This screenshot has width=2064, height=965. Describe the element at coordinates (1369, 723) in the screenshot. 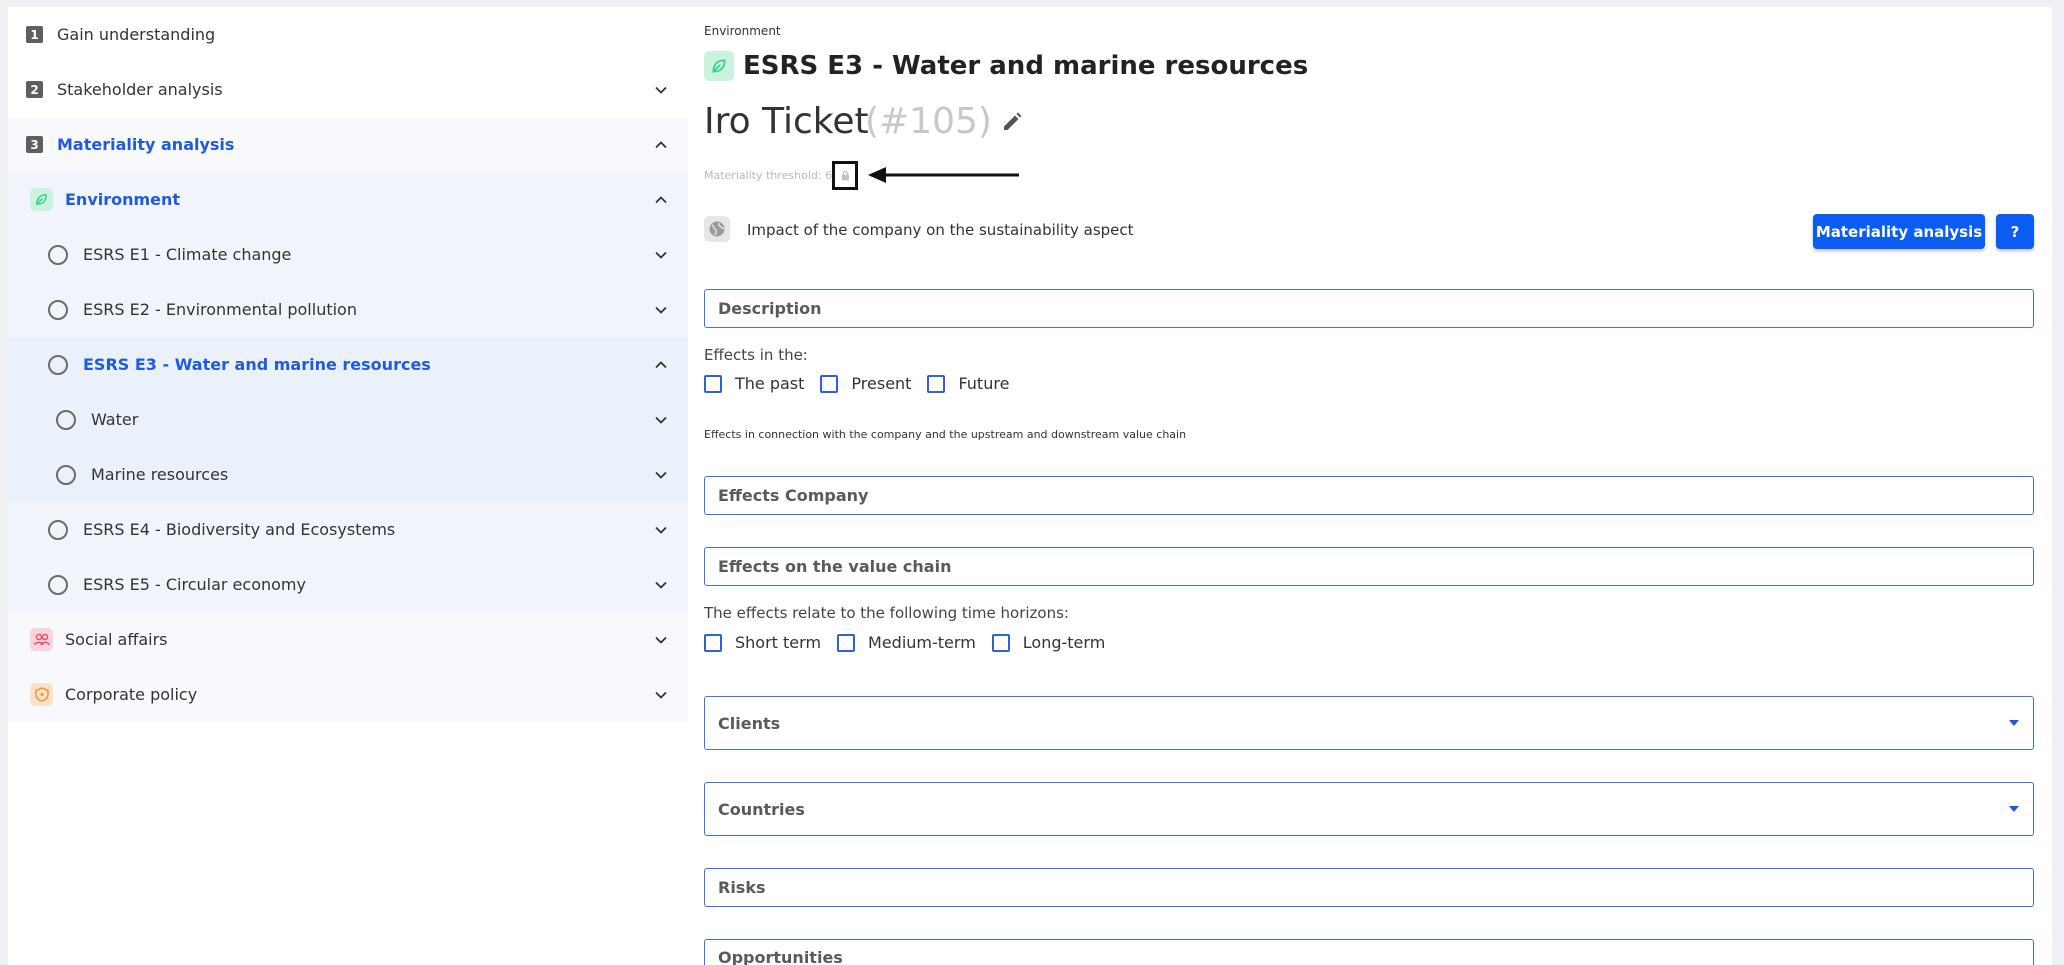

I see `clients-select: Clients` at that location.